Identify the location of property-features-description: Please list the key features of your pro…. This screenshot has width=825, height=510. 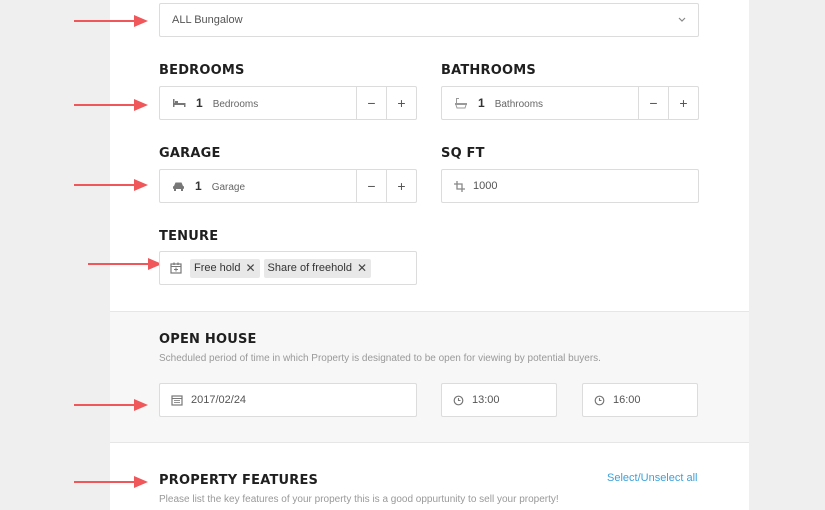
(359, 499).